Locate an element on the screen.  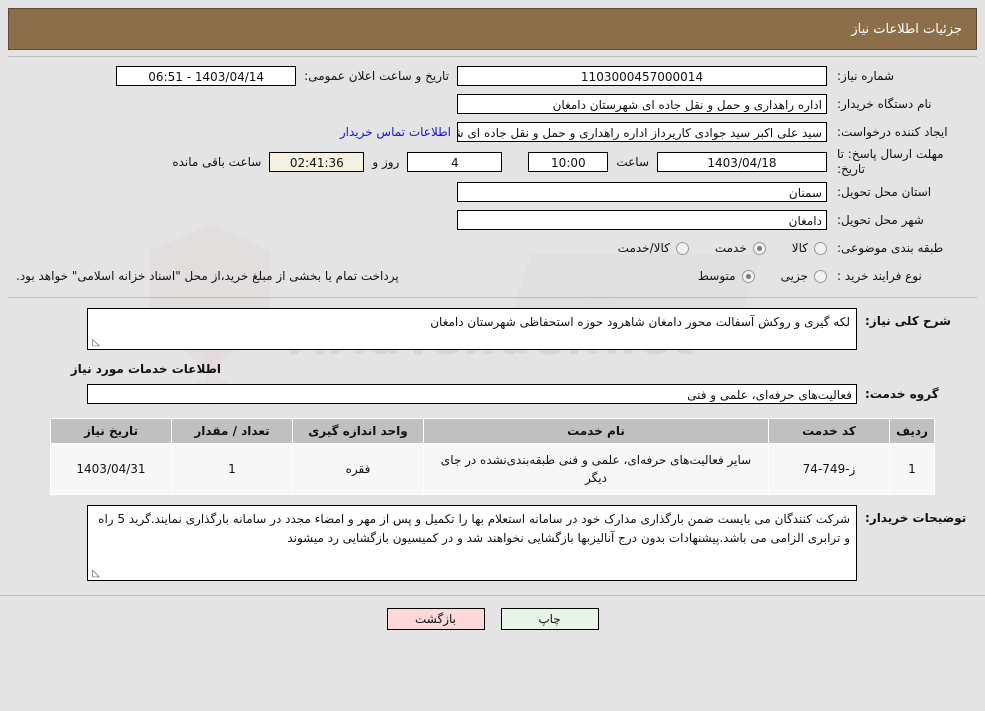
table-header-unit: واحد اندازه گیری is located at coordinates (358, 431).